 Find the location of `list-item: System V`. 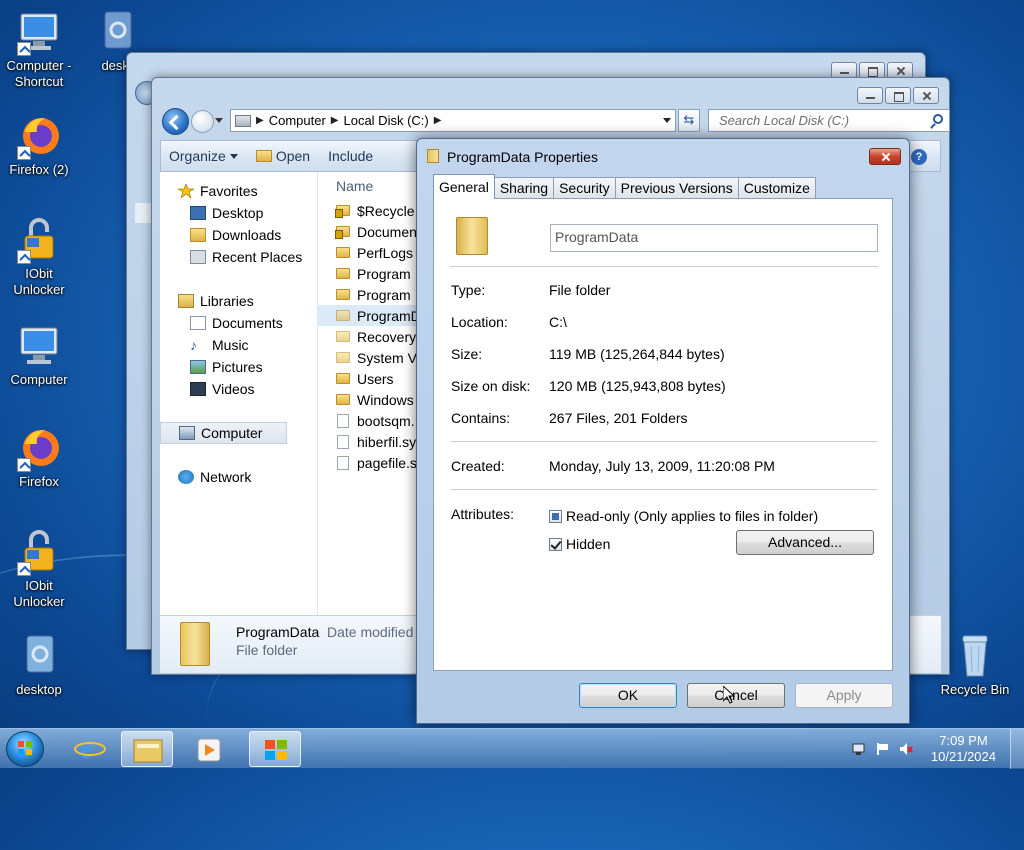

list-item: System V is located at coordinates (368, 357).